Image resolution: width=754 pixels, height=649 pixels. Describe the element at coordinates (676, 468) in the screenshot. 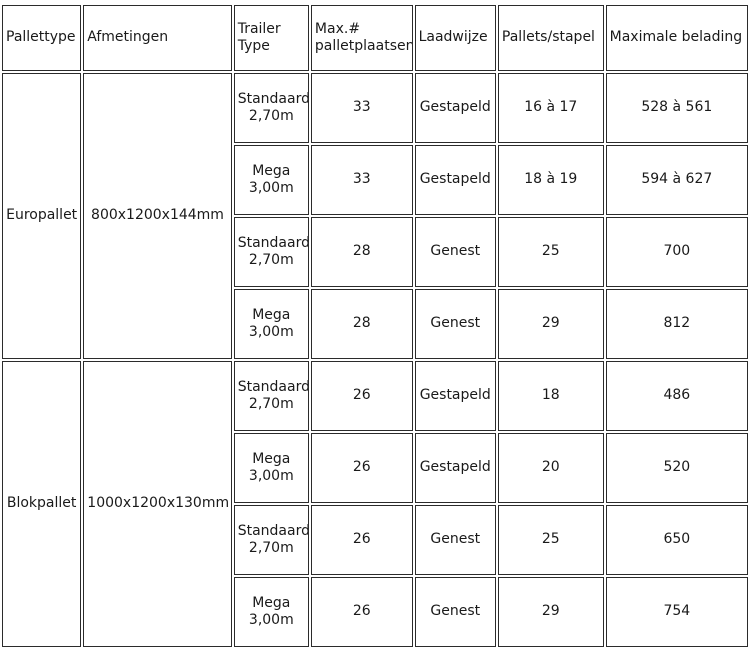

I see `cell-max-load: 520` at that location.